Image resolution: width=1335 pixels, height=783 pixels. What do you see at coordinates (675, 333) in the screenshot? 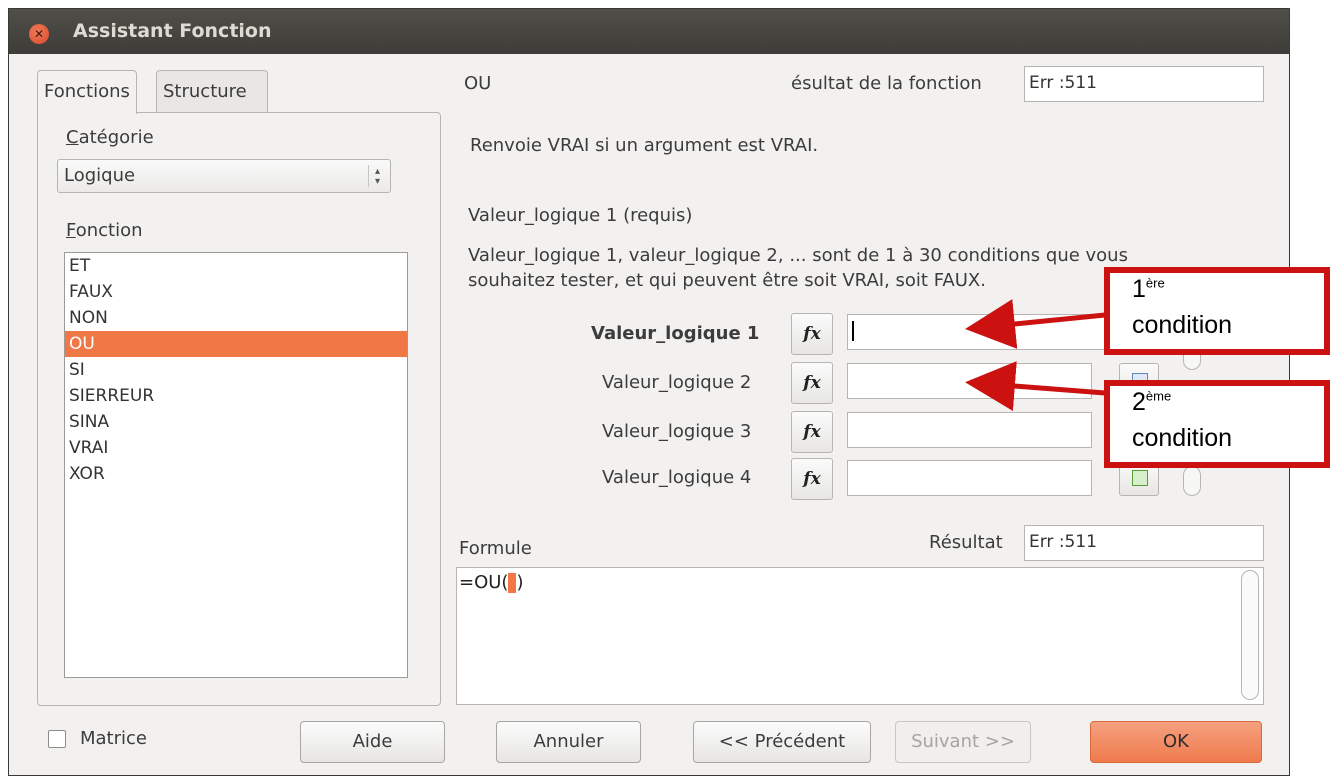
I see `argument-label-1: Valeur_logique 1` at bounding box center [675, 333].